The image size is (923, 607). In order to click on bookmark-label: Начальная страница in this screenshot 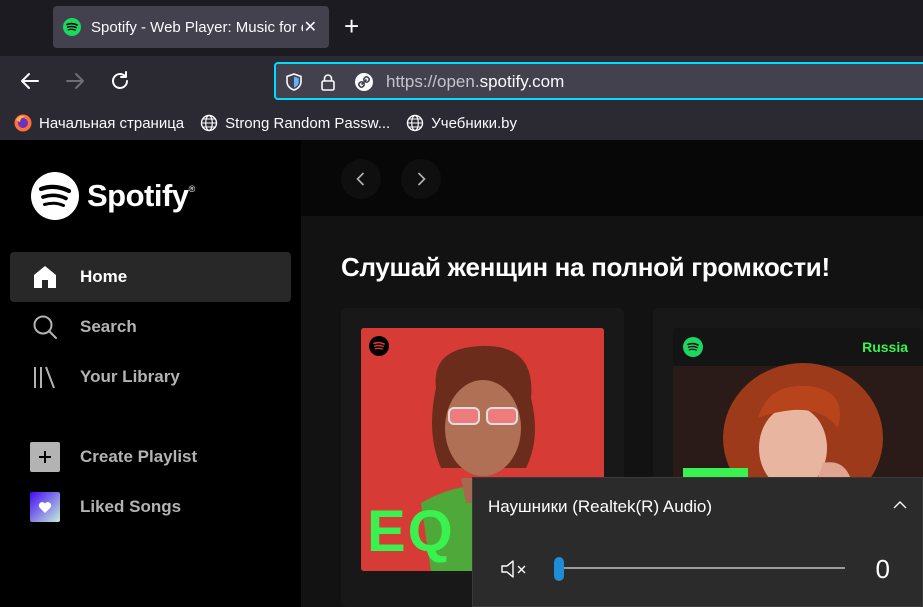, I will do `click(112, 123)`.